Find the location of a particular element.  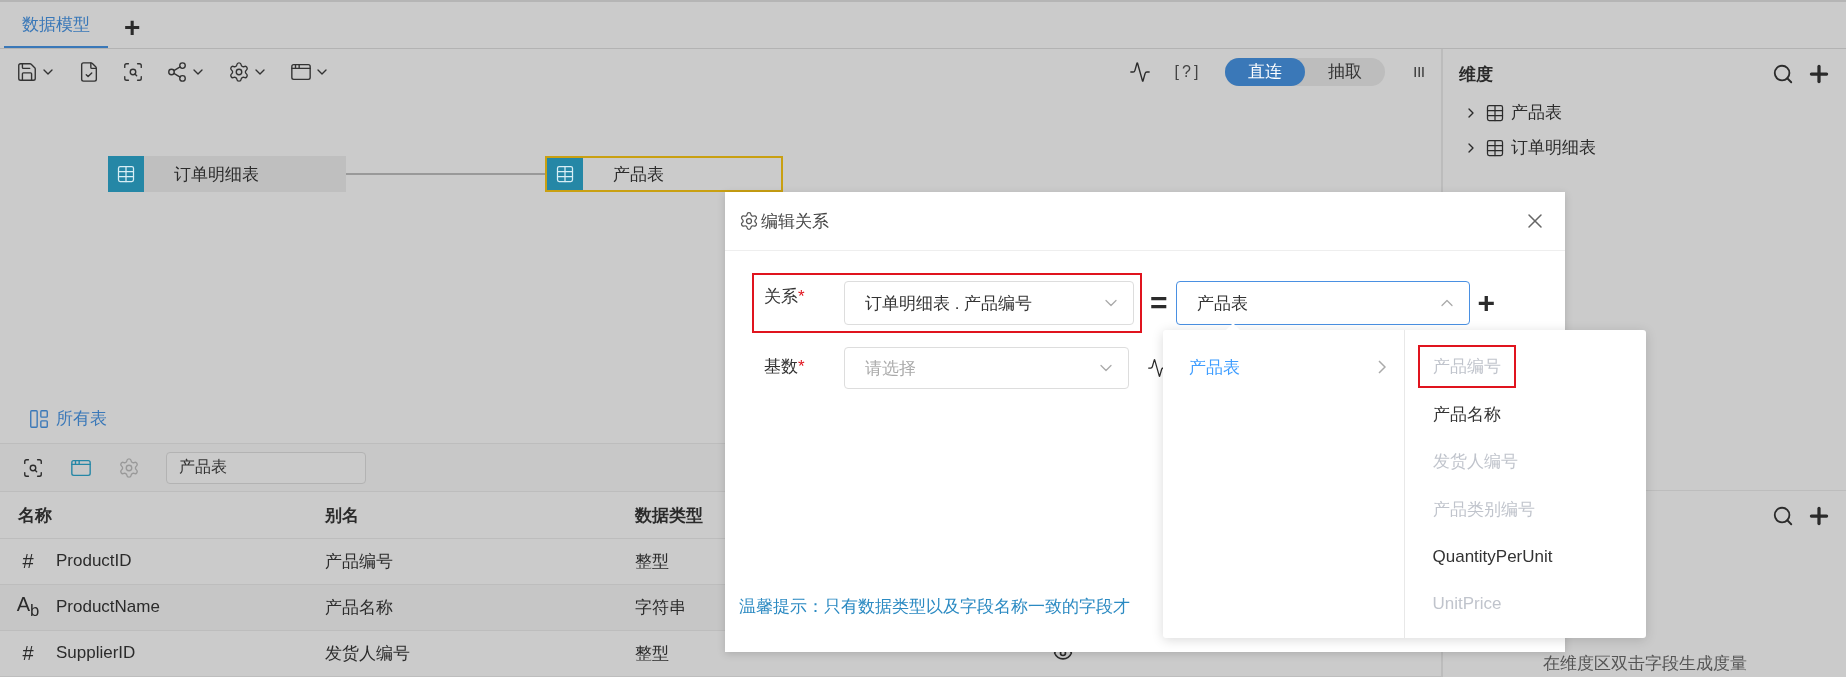

mode-option: 直连 is located at coordinates (1265, 71).